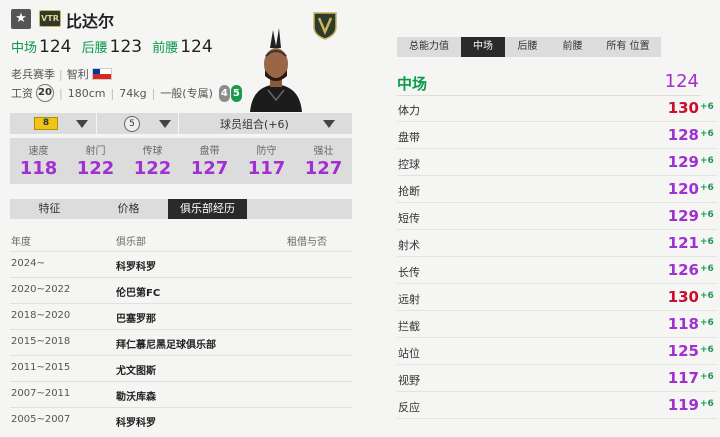 The height and width of the screenshot is (437, 720). Describe the element at coordinates (165, 48) in the screenshot. I see `position-label: 前腰` at that location.